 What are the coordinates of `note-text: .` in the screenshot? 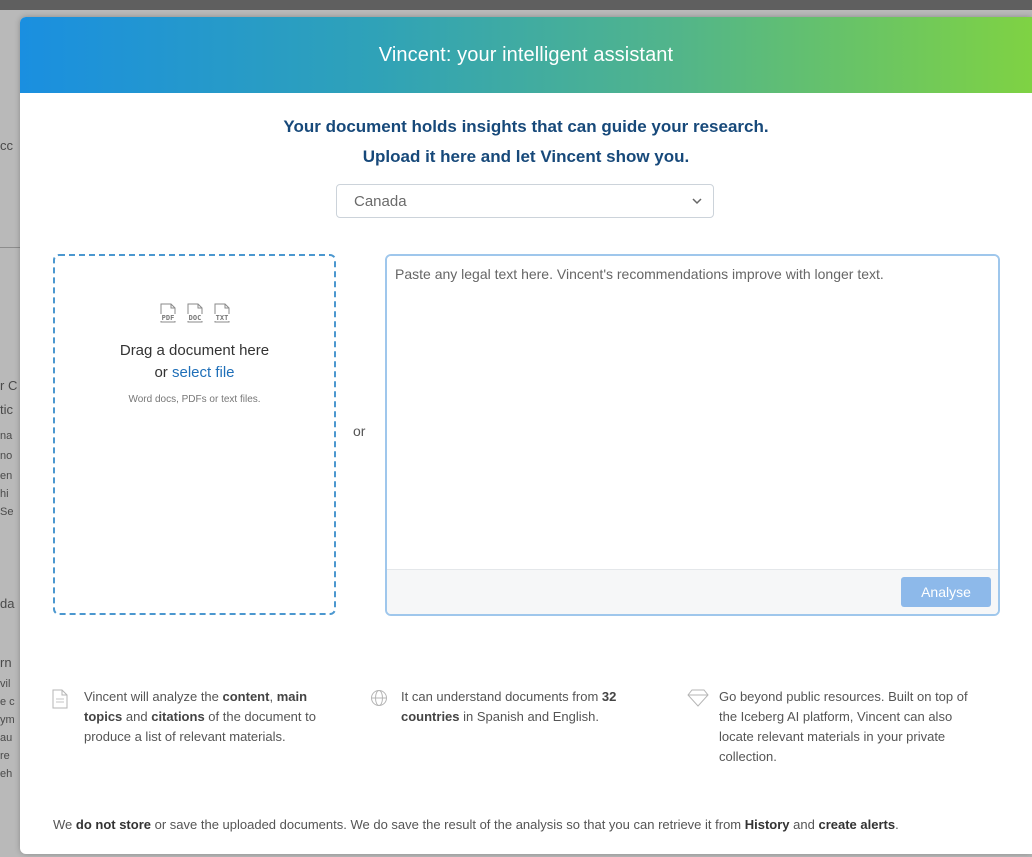 It's located at (897, 824).